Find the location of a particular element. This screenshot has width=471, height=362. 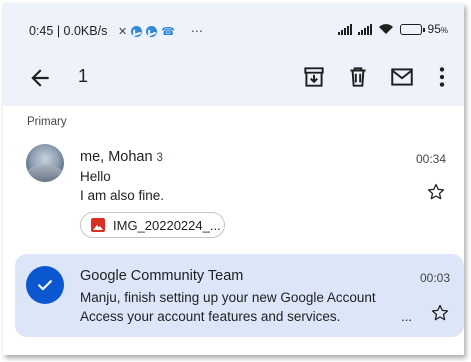

status-time: 0:45 | 0.0KB/s is located at coordinates (68, 31).